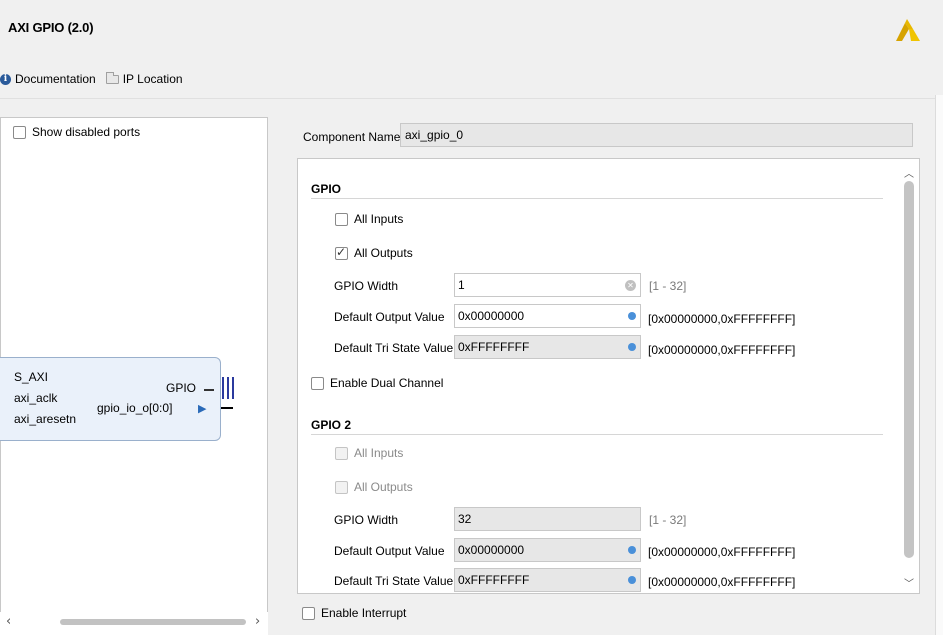  I want to click on enable-dual-channel-label: Enable Dual Channel, so click(387, 383).